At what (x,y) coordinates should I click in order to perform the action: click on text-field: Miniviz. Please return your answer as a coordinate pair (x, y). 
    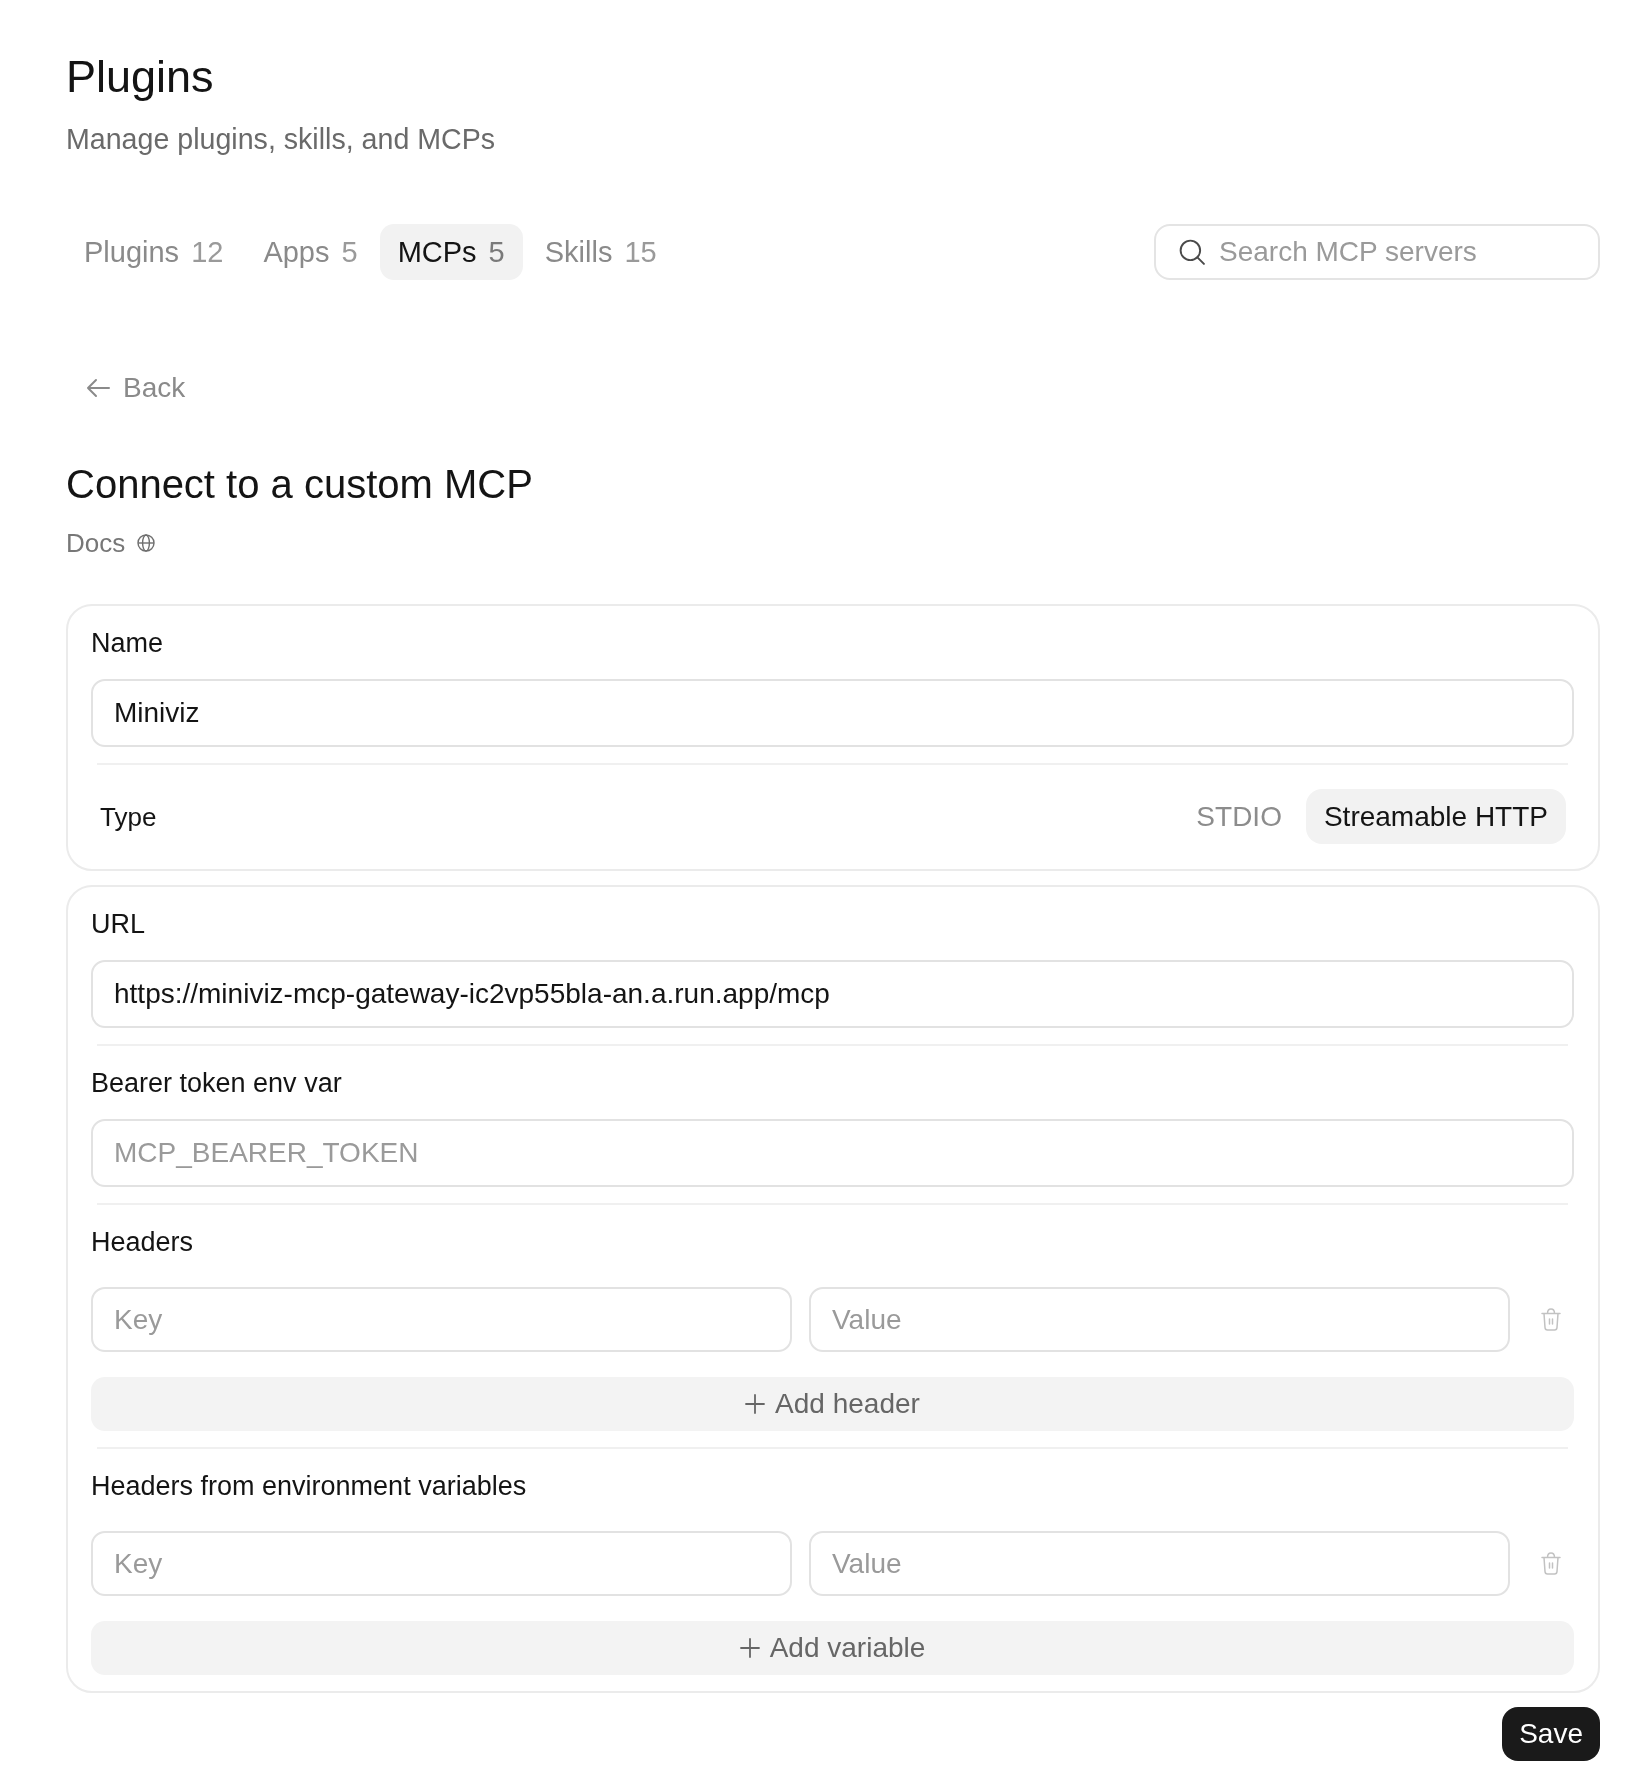
    Looking at the image, I should click on (832, 713).